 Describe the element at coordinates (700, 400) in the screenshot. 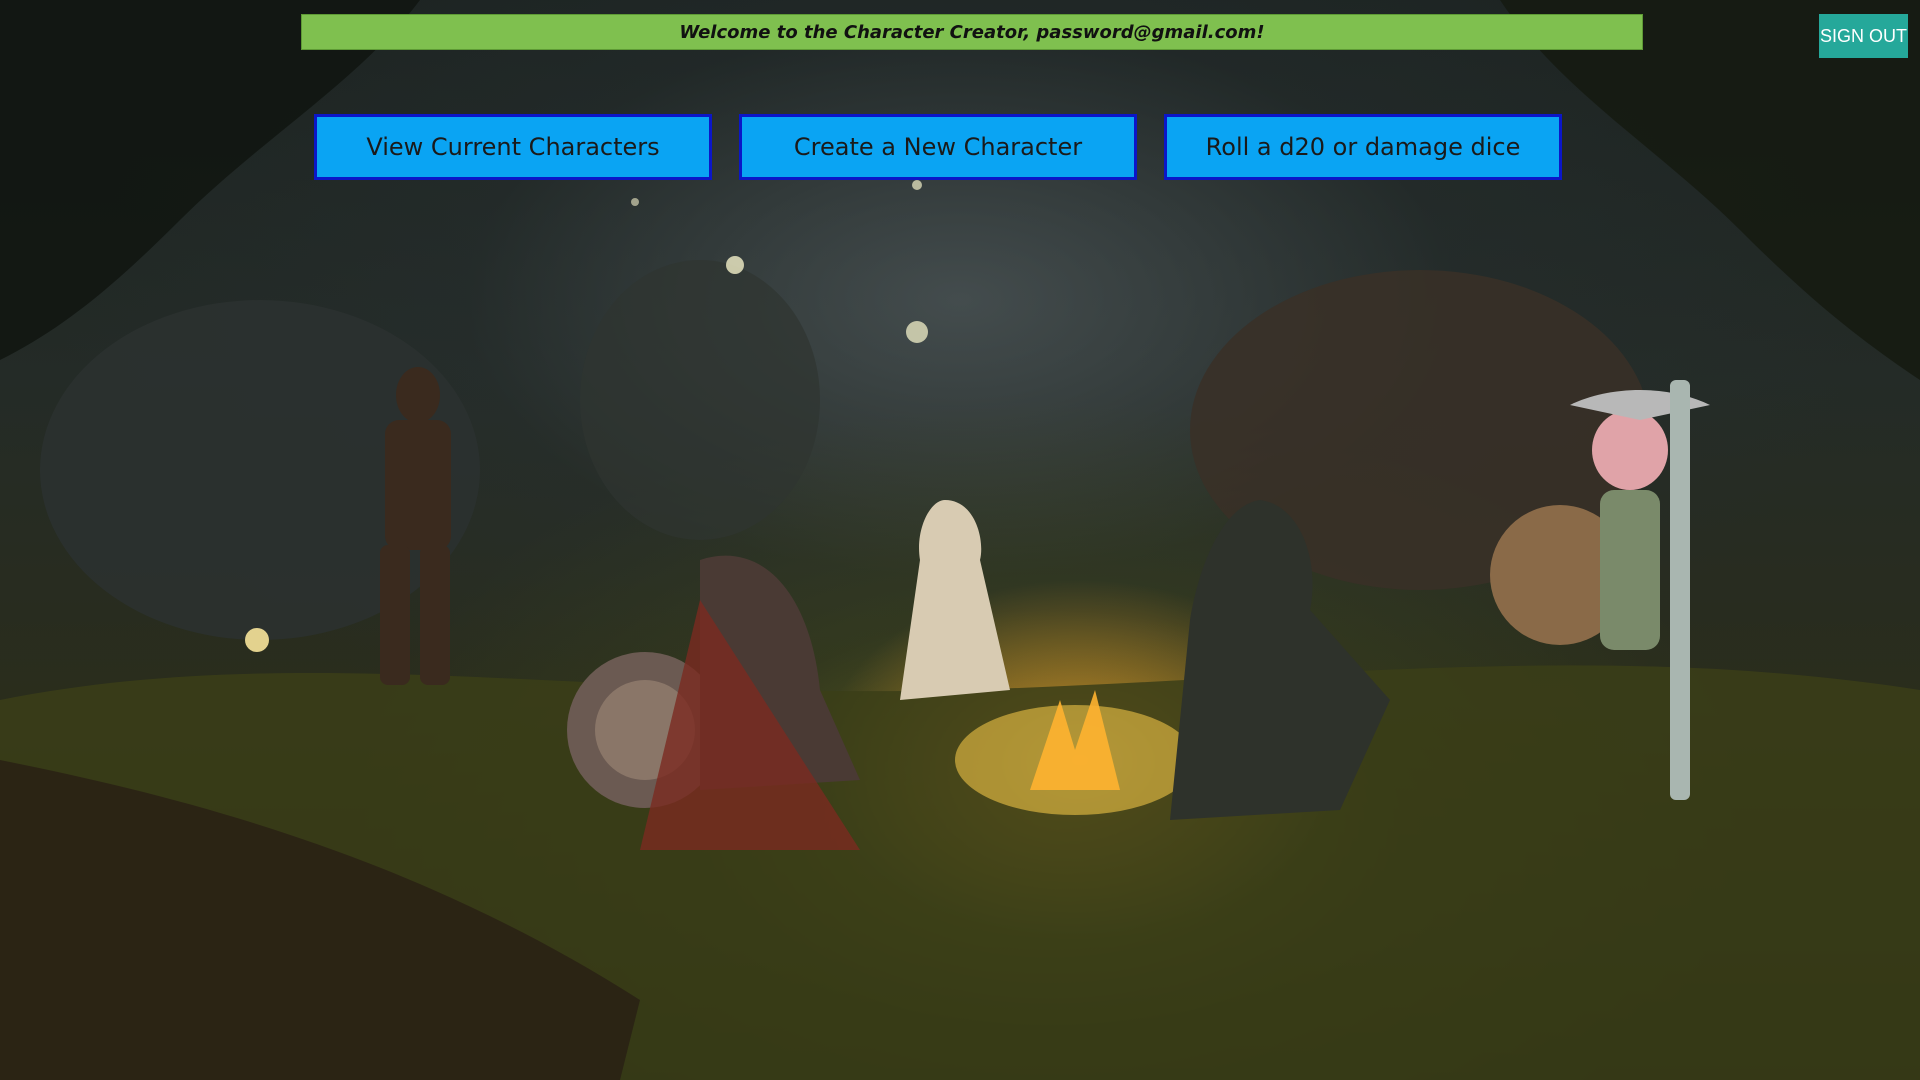

I see `rock-center-back` at that location.